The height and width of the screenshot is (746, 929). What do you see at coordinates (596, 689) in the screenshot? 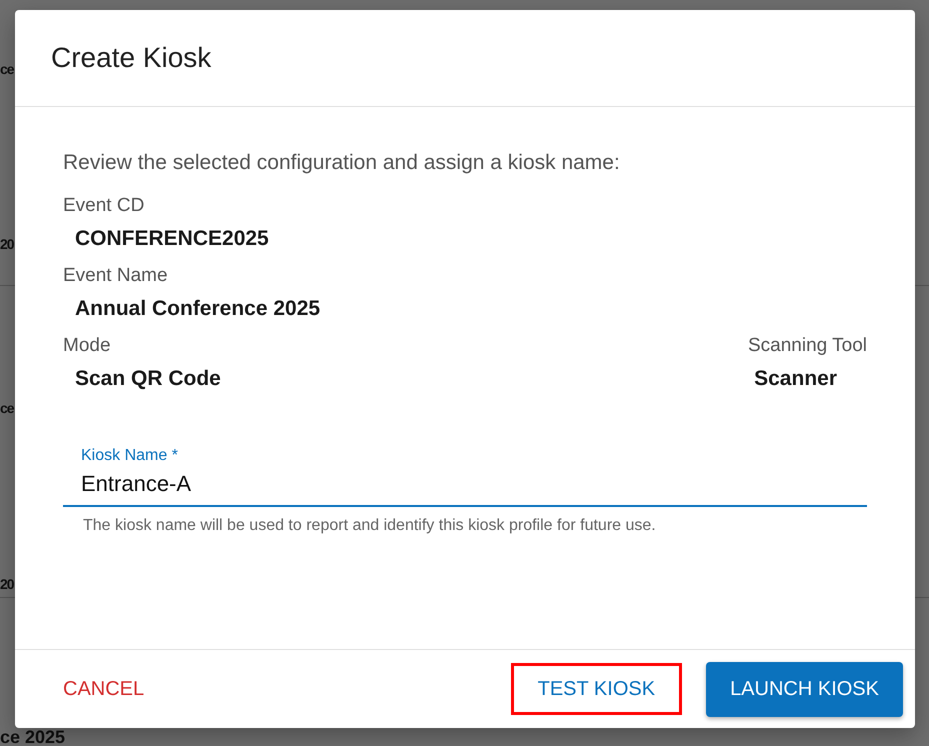
I see `test-button: TEST KIOSK` at bounding box center [596, 689].